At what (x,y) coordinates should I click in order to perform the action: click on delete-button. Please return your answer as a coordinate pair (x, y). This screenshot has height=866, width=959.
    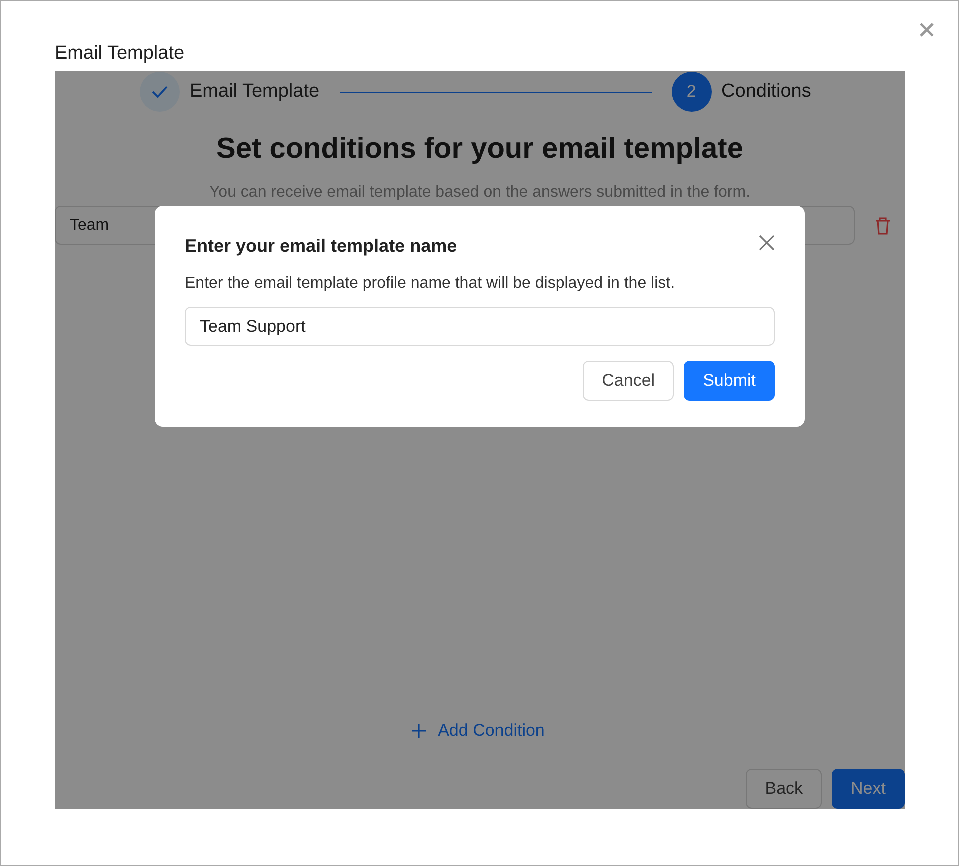
    Looking at the image, I should click on (883, 225).